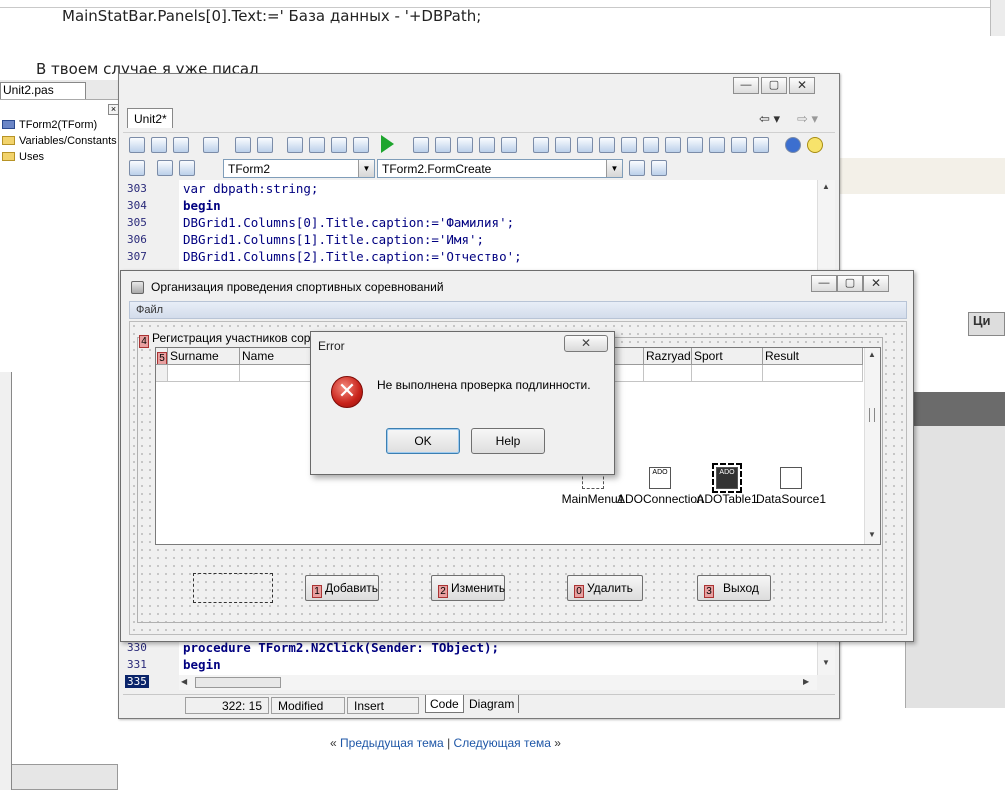 The image size is (1005, 790). I want to click on class-combo: TForm2 ▼, so click(299, 168).